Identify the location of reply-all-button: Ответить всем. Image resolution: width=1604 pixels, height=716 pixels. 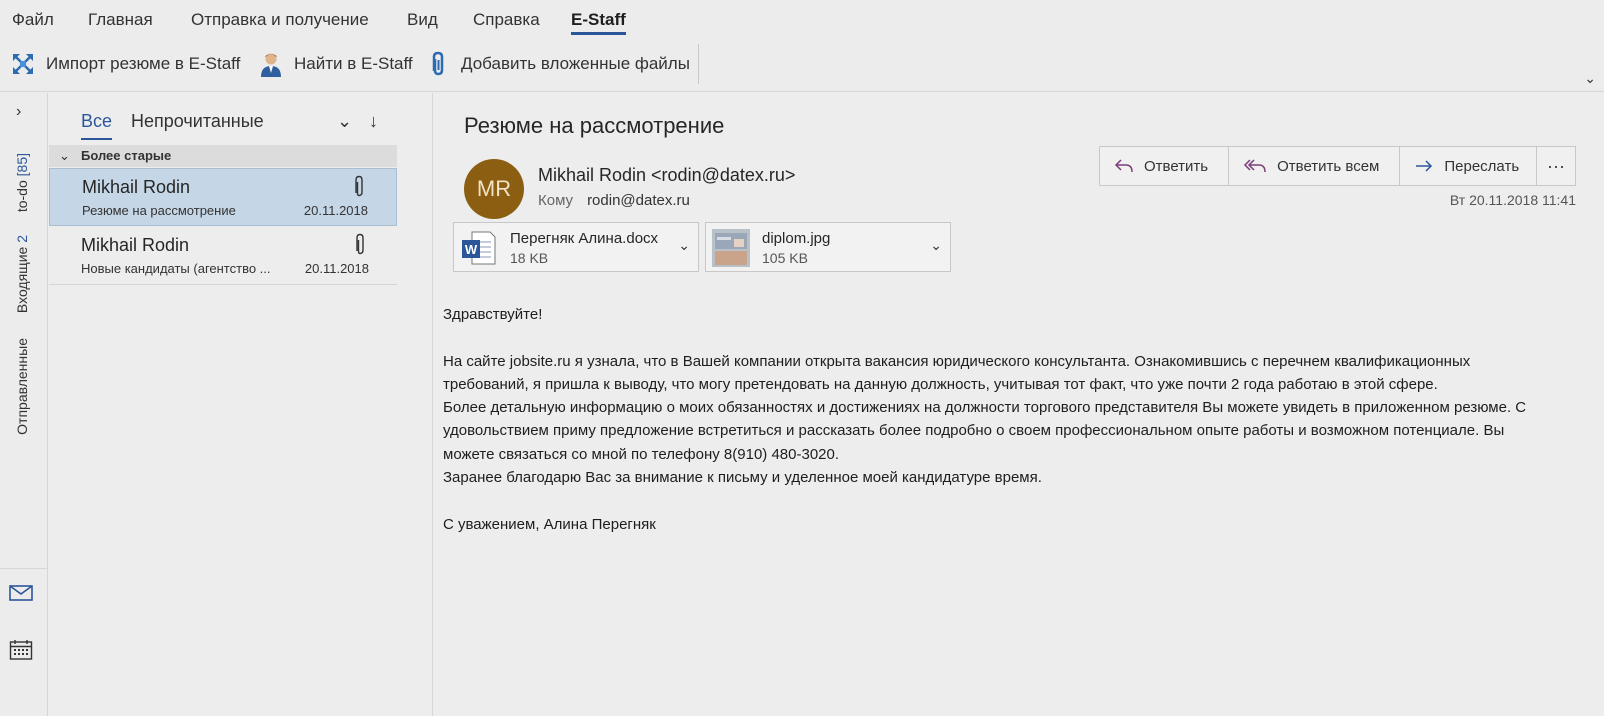
(1315, 166).